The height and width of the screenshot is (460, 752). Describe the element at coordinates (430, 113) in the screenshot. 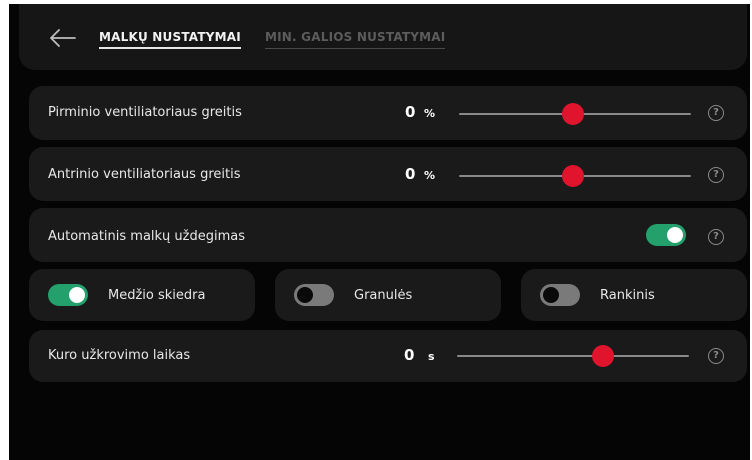

I see `primary-fan-unit: %` at that location.